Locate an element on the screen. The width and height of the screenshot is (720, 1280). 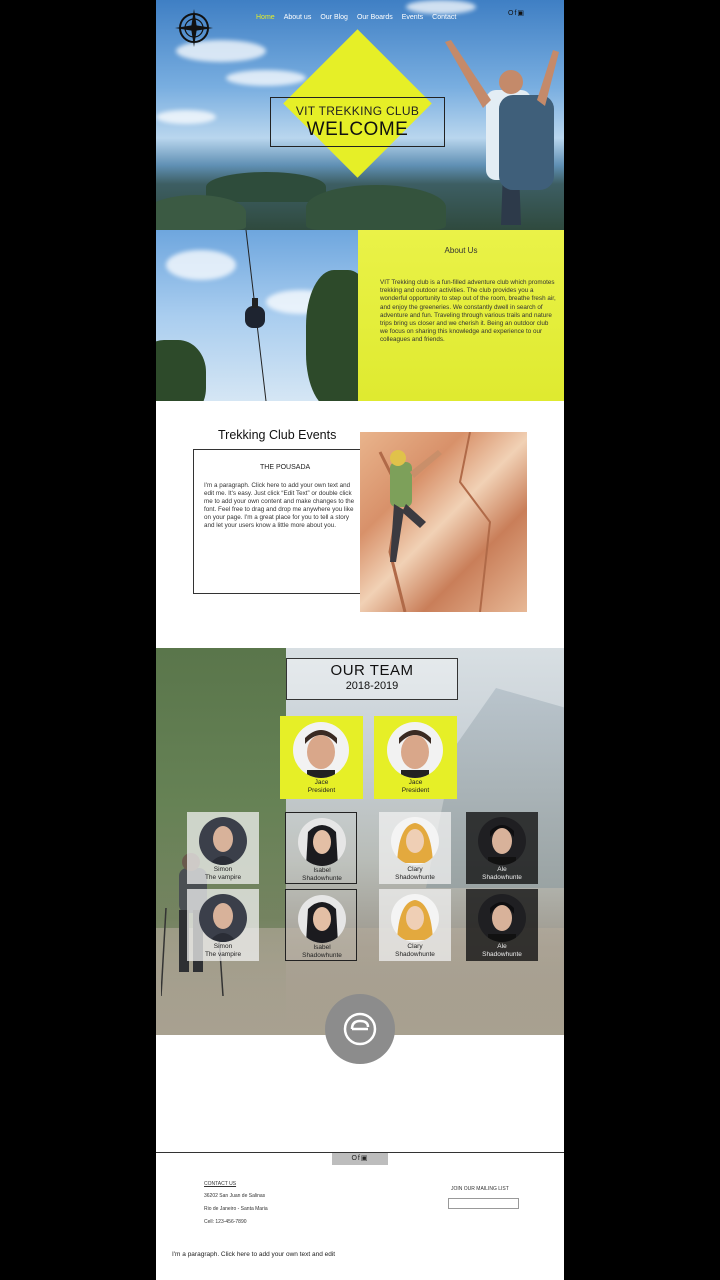
events-title: Trekking Club Events is located at coordinates (277, 435).